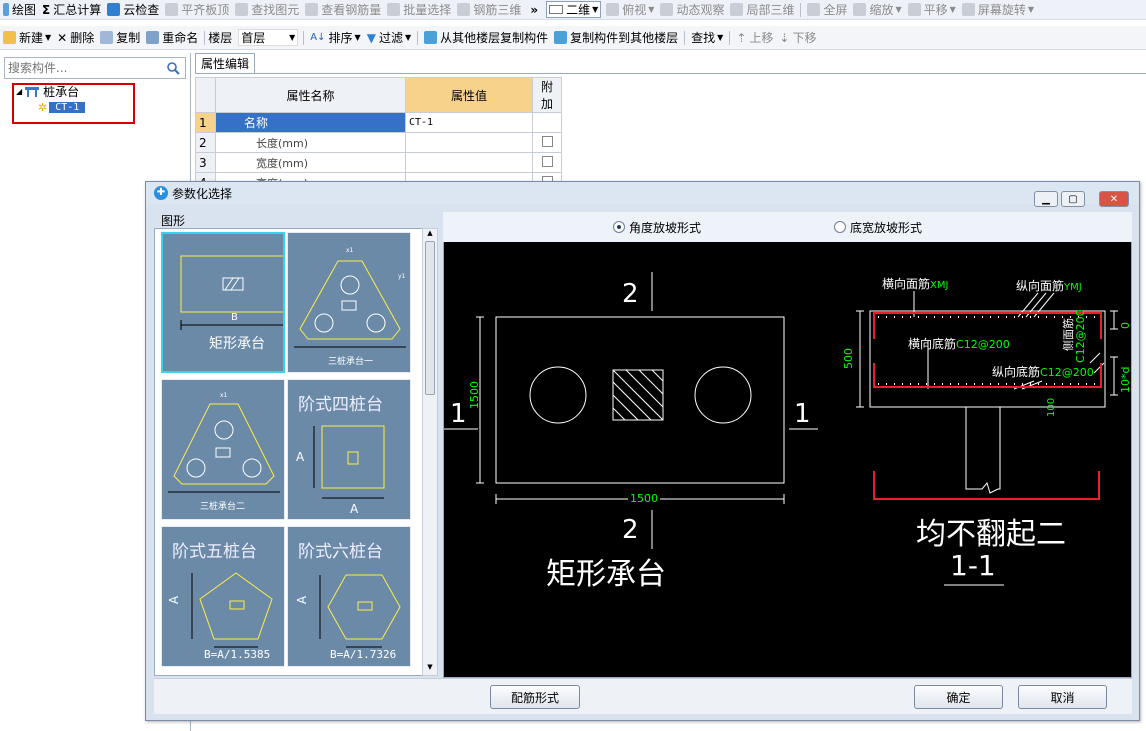 The image size is (1146, 731). Describe the element at coordinates (349, 462) in the screenshot. I see `step-4-cap-drawing` at that location.